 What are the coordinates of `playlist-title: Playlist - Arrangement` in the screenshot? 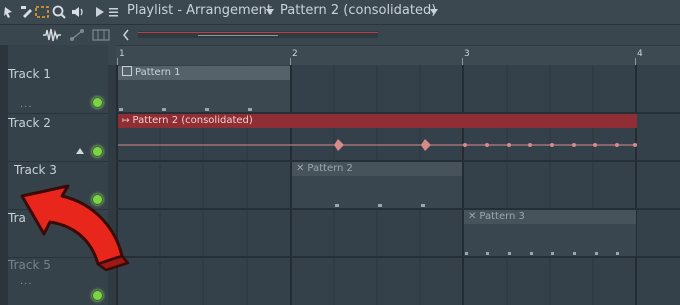 It's located at (199, 10).